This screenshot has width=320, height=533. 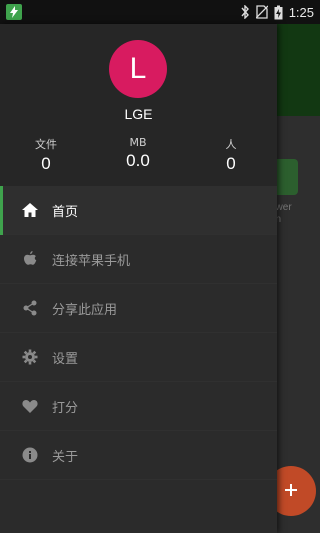 I want to click on stat-people: 人 0, so click(x=231, y=155).